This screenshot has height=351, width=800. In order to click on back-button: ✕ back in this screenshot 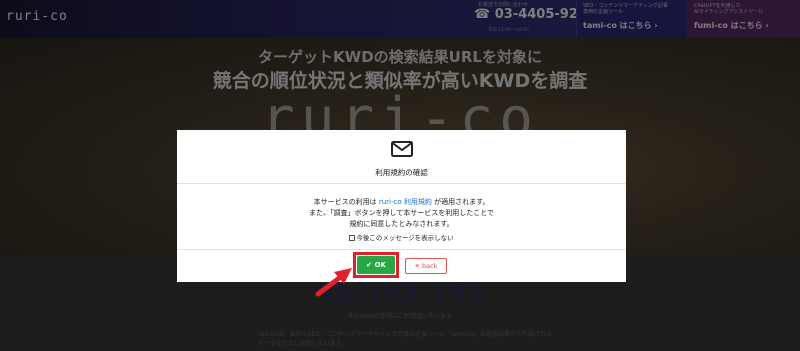, I will do `click(426, 266)`.